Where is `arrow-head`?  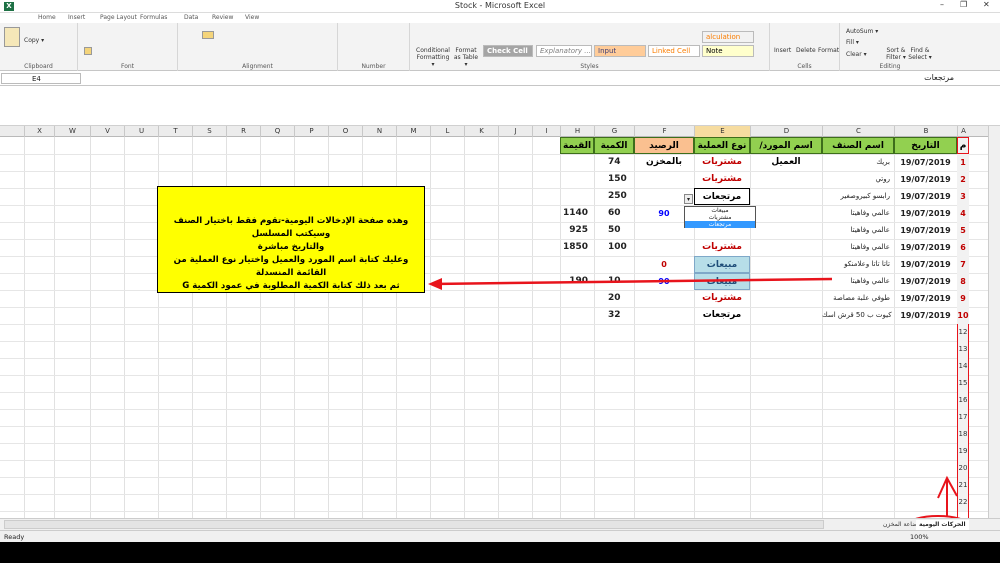 arrow-head is located at coordinates (435, 284).